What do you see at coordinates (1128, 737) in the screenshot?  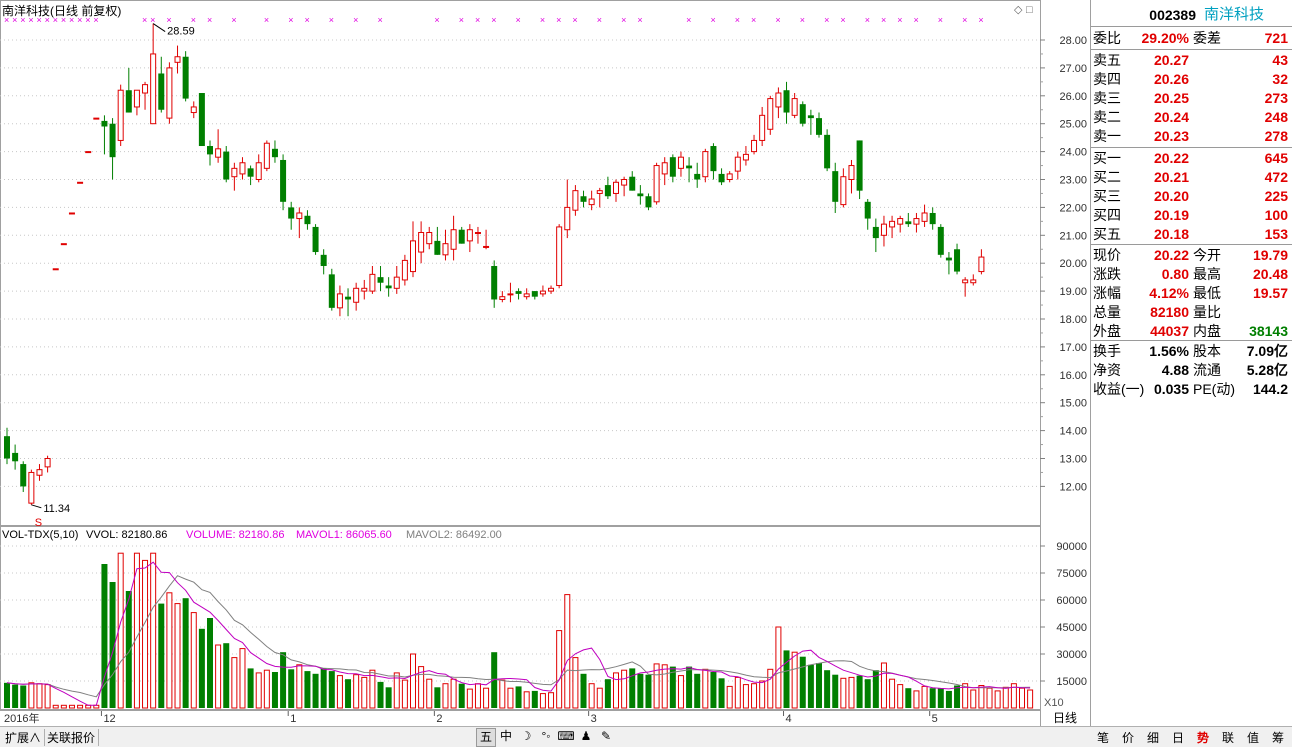 I see `tab-price: 价` at bounding box center [1128, 737].